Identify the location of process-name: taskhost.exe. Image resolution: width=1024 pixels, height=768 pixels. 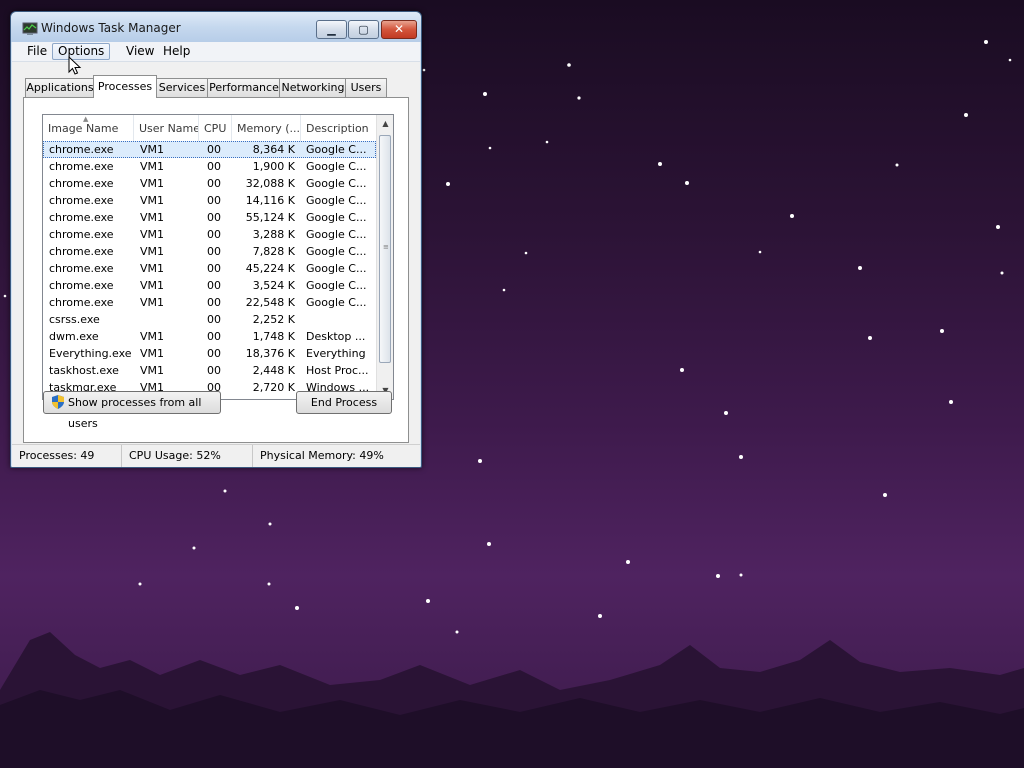
(84, 370).